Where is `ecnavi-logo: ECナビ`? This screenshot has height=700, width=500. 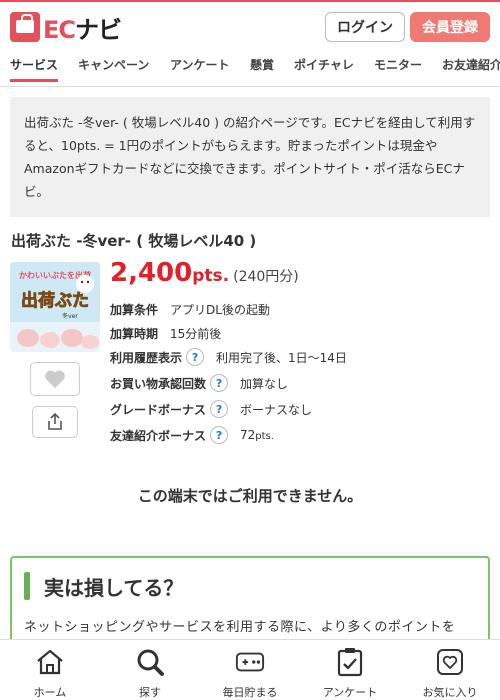
ecnavi-logo: ECナビ is located at coordinates (66, 28).